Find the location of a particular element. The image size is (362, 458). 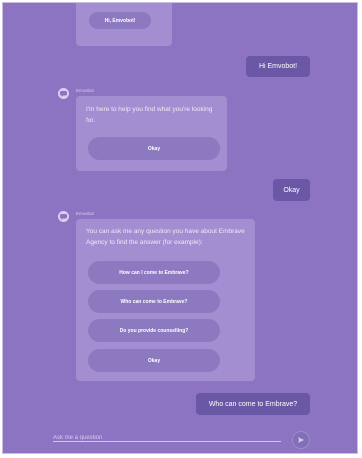

user-message: Okay is located at coordinates (291, 190).